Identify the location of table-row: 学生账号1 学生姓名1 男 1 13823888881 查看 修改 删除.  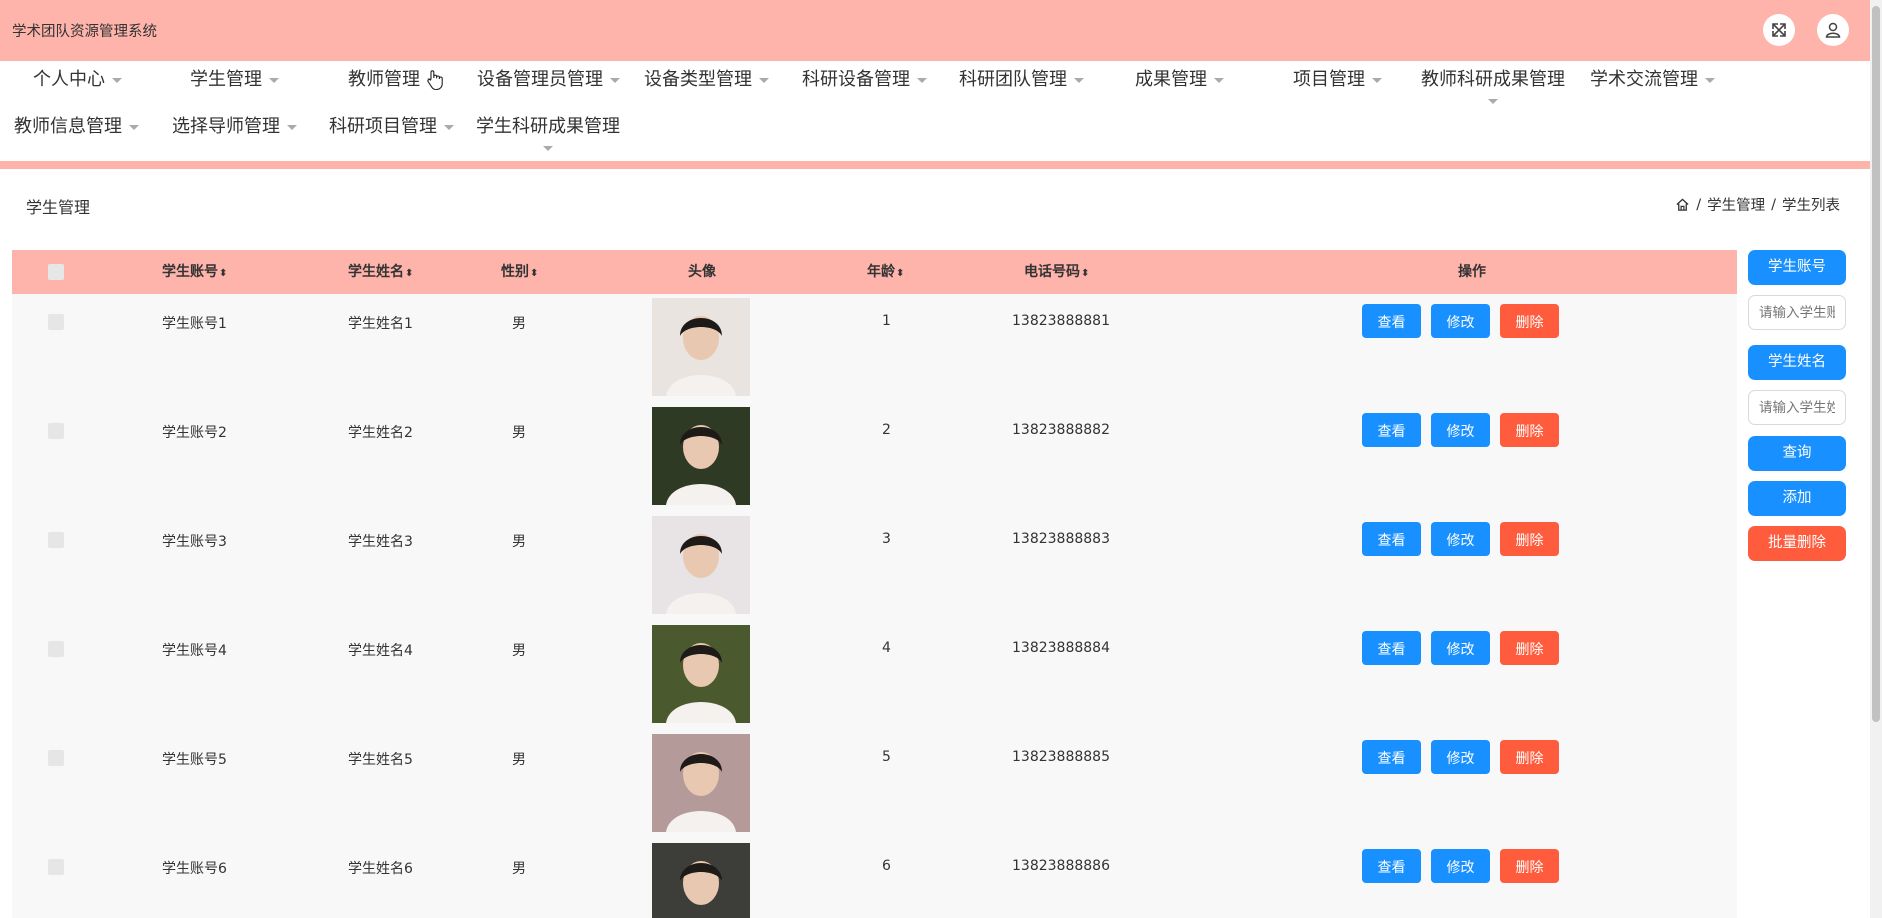
(874, 349).